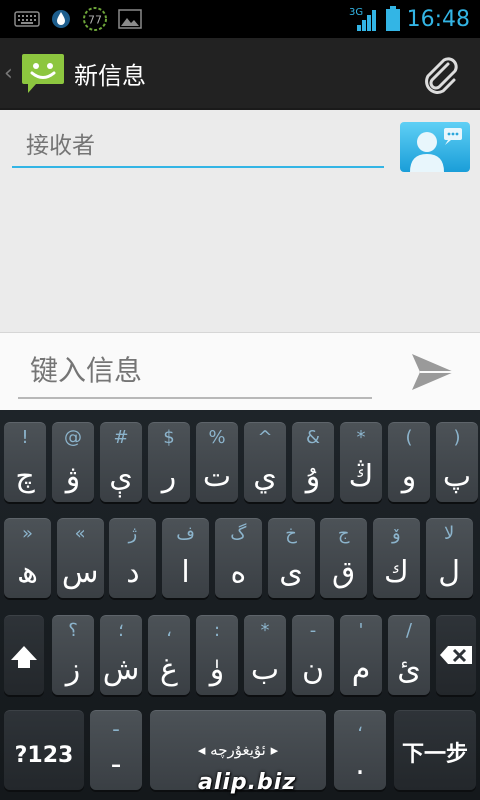 The image size is (480, 800). Describe the element at coordinates (361, 476) in the screenshot. I see `key-label: ڭ` at that location.